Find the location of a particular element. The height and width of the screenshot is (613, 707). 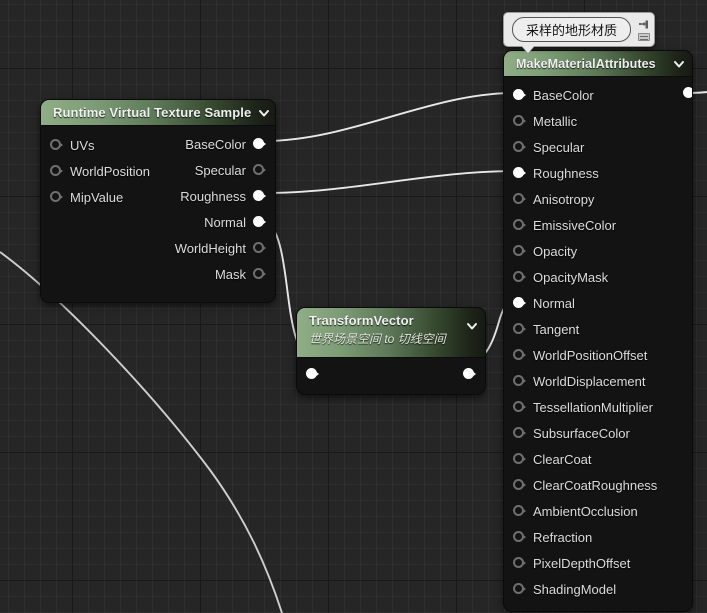

pin-row-specular: Specular is located at coordinates (598, 147).